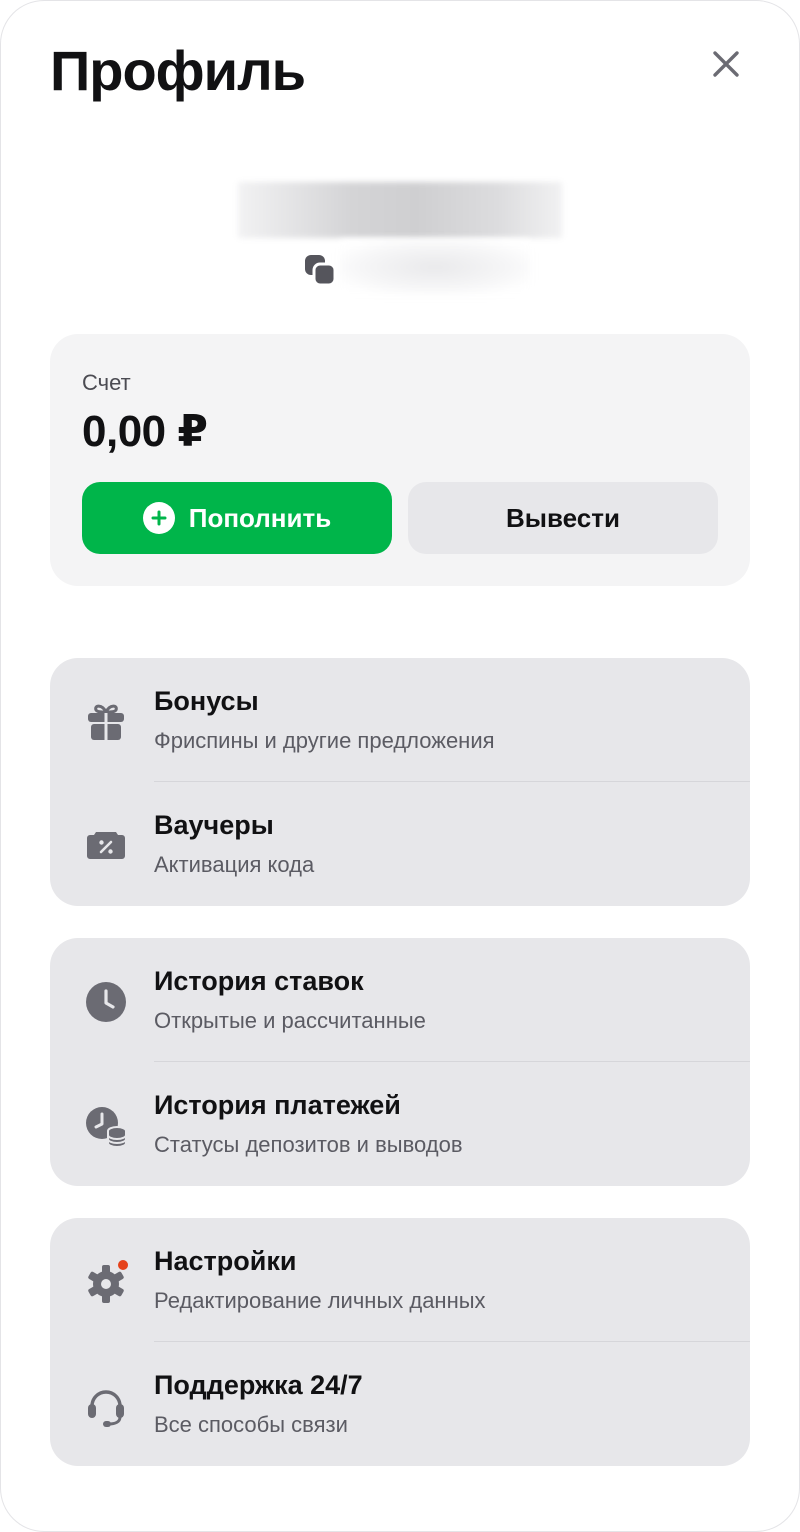  I want to click on plus-icon, so click(158, 518).